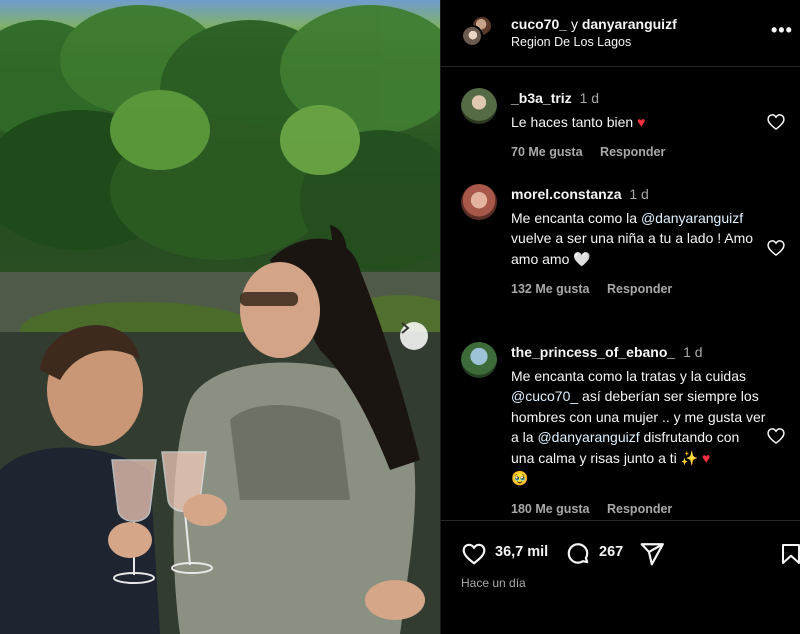 Image resolution: width=800 pixels, height=634 pixels. I want to click on sparkles-heart-emoji: ✨ ♥, so click(695, 457).